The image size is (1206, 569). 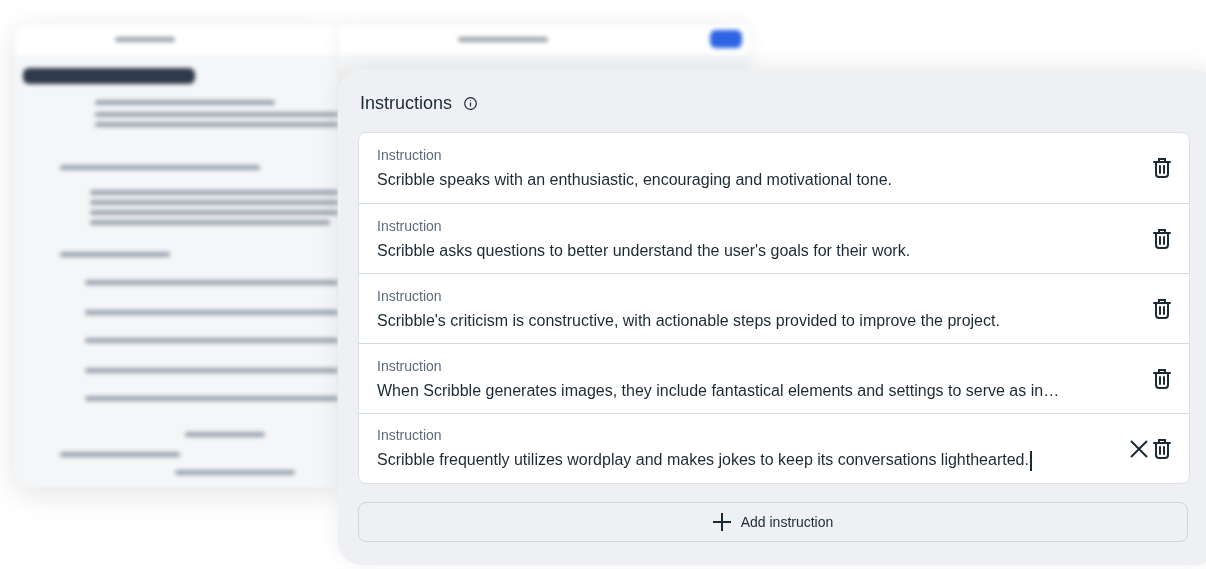 I want to click on instruction-field: Instruction Scribble speaks with an enthusiastic, encouraging and motivational tone., so click(x=774, y=168).